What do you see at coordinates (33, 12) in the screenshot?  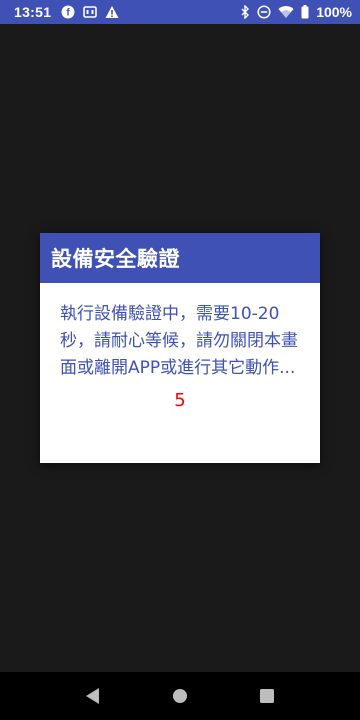 I see `status-time: 13:51` at bounding box center [33, 12].